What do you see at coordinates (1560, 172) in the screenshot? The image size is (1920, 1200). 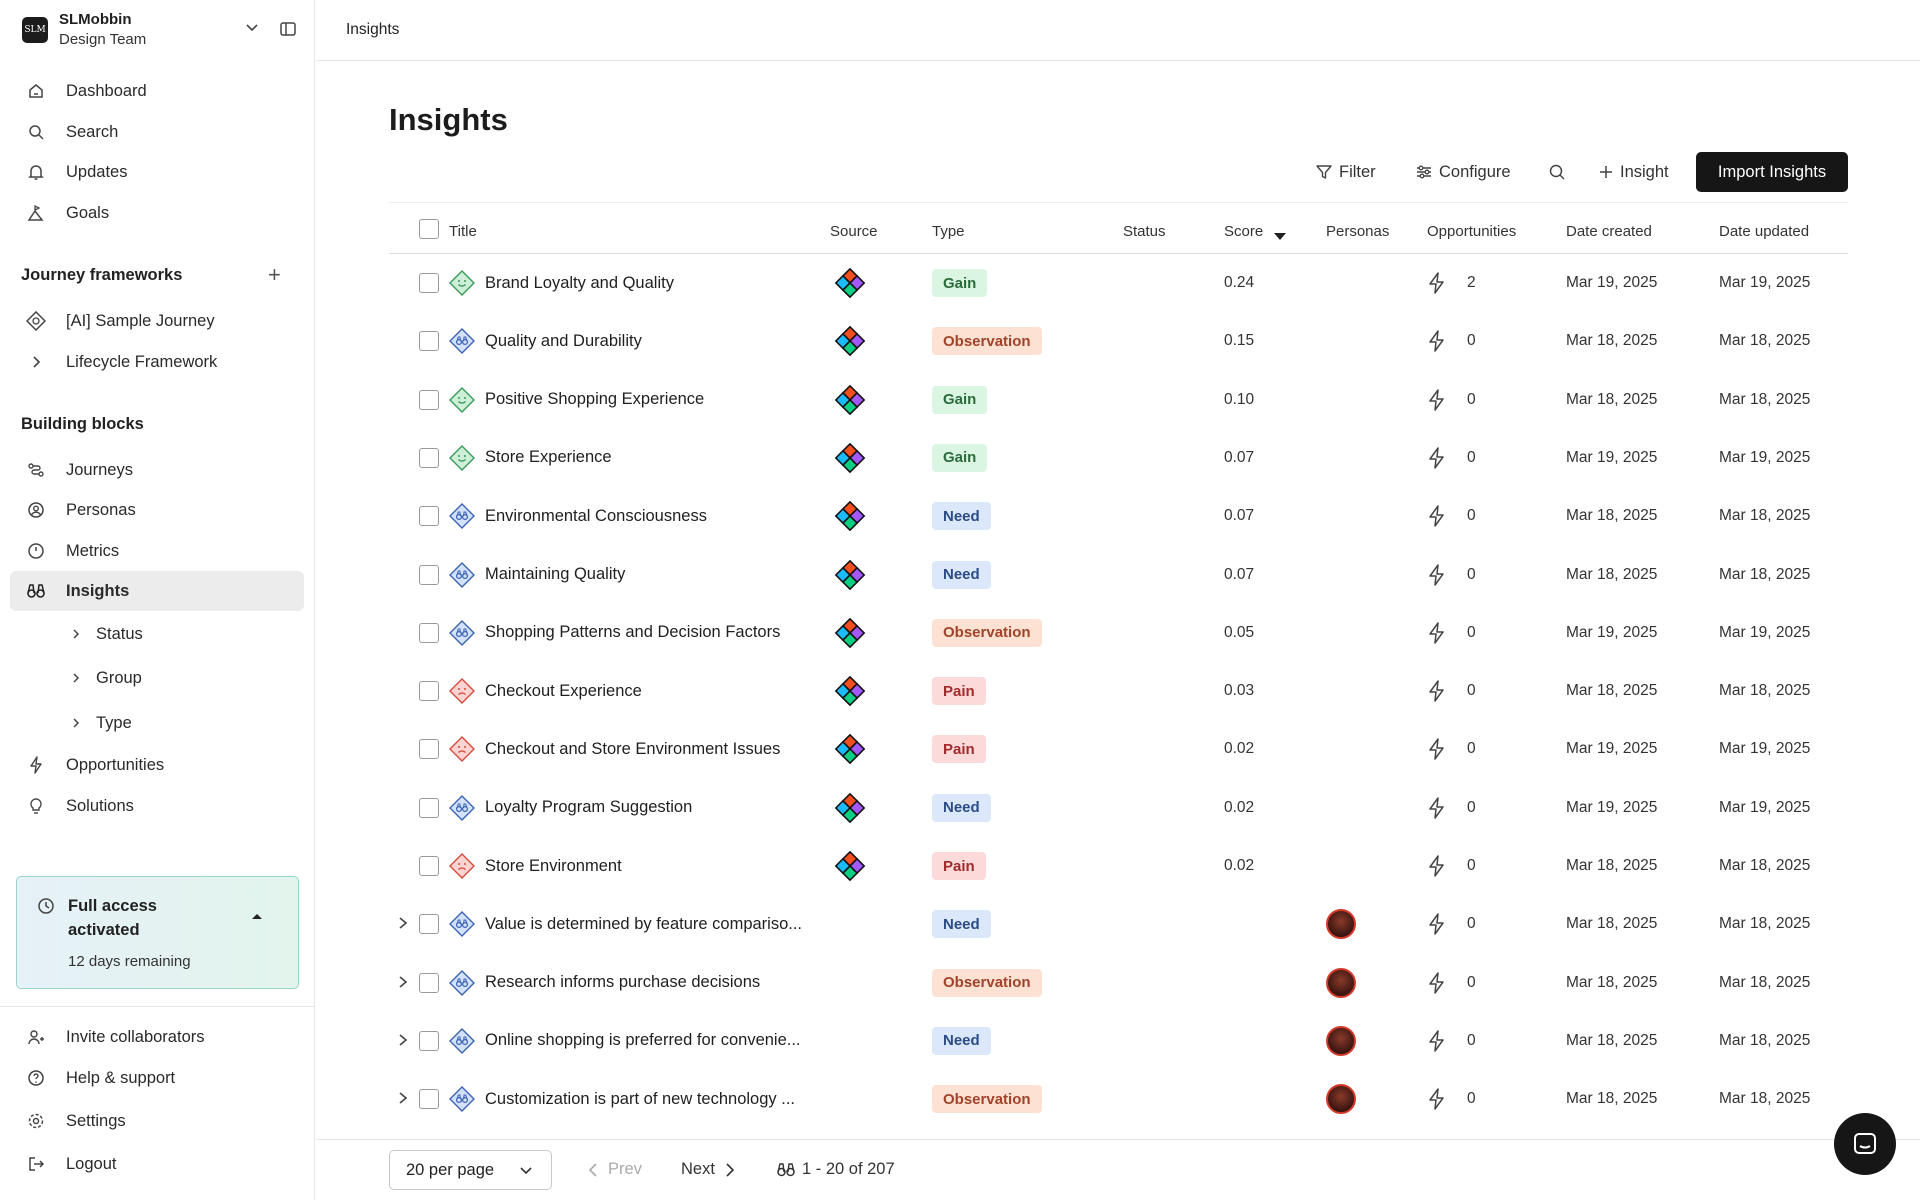 I see `table-search-button` at bounding box center [1560, 172].